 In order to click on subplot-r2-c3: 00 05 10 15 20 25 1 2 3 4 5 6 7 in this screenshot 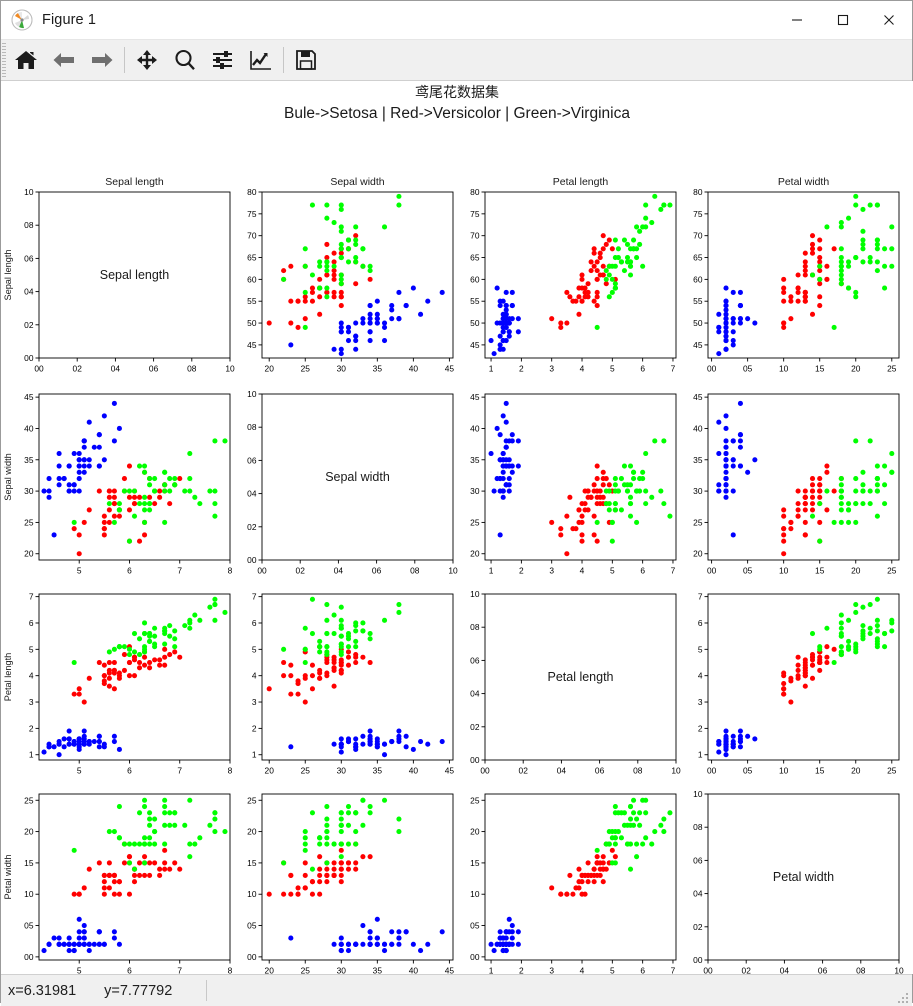, I will do `click(799, 684)`.